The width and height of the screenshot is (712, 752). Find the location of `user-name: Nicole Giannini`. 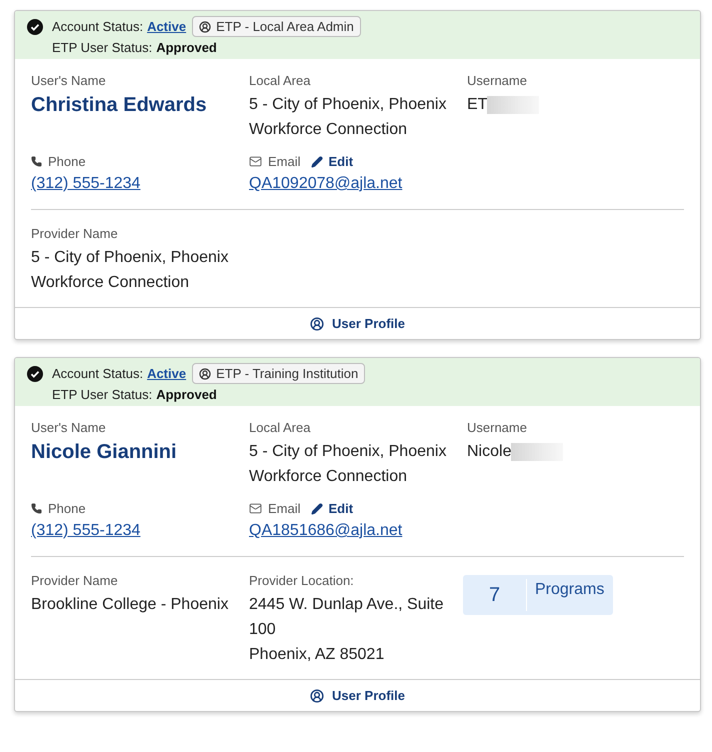

user-name: Nicole Giannini is located at coordinates (104, 452).